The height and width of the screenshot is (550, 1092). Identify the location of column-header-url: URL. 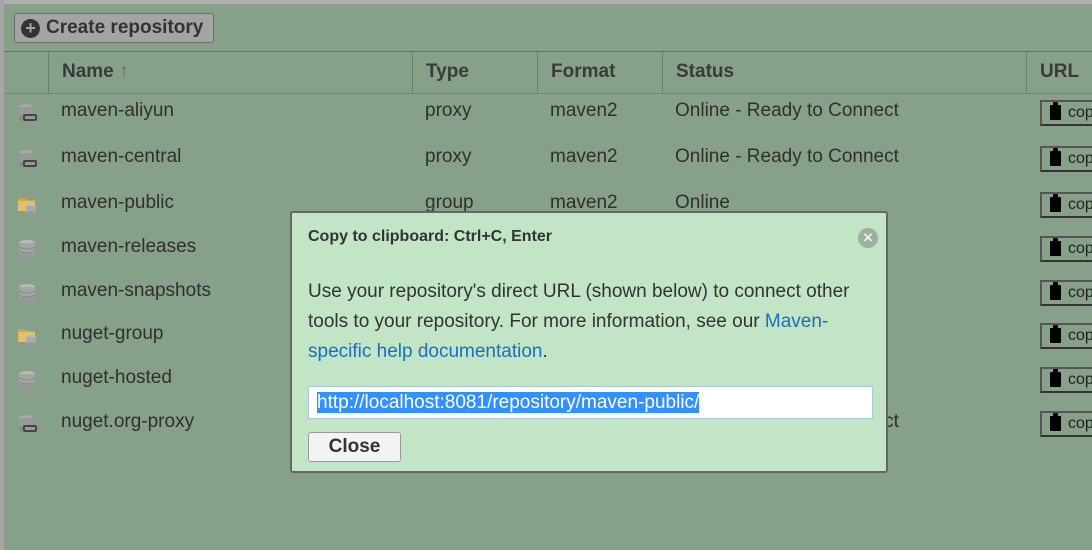
(1059, 73).